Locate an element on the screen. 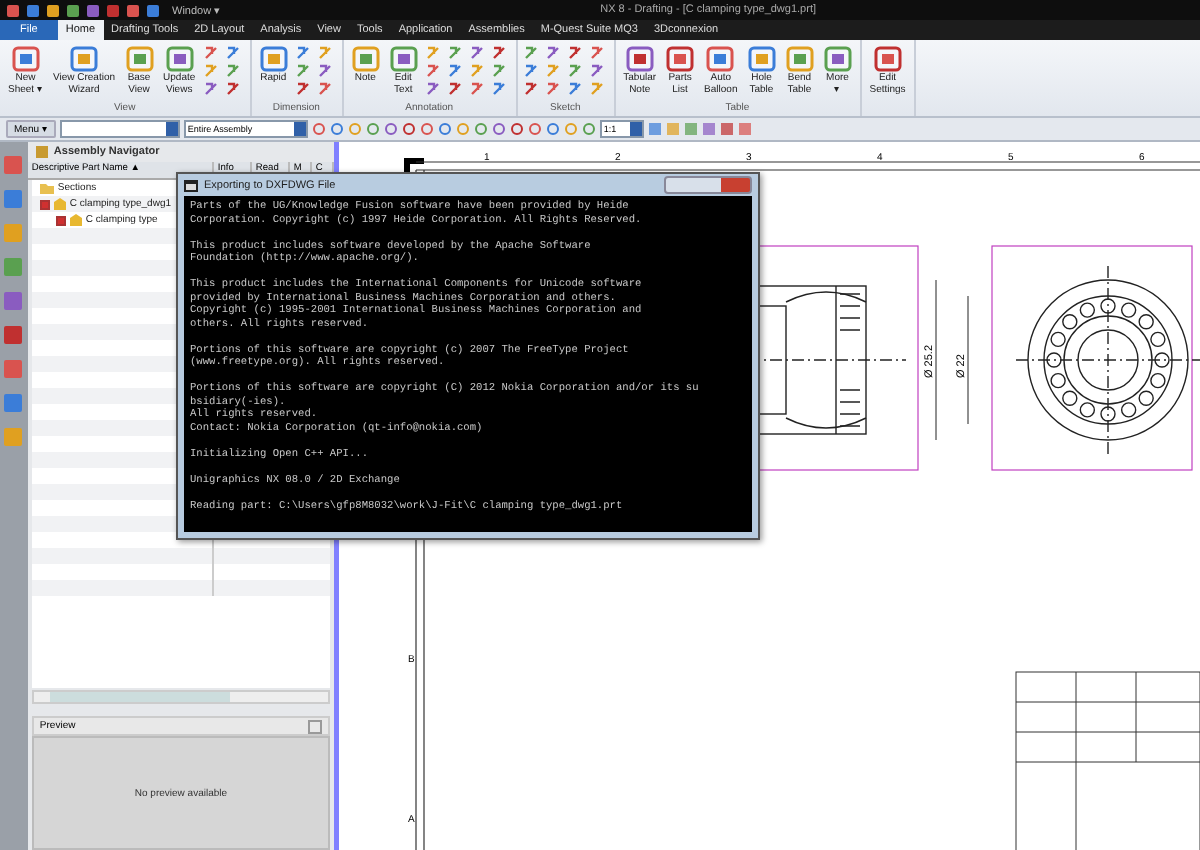  collapse-icon is located at coordinates (315, 726).